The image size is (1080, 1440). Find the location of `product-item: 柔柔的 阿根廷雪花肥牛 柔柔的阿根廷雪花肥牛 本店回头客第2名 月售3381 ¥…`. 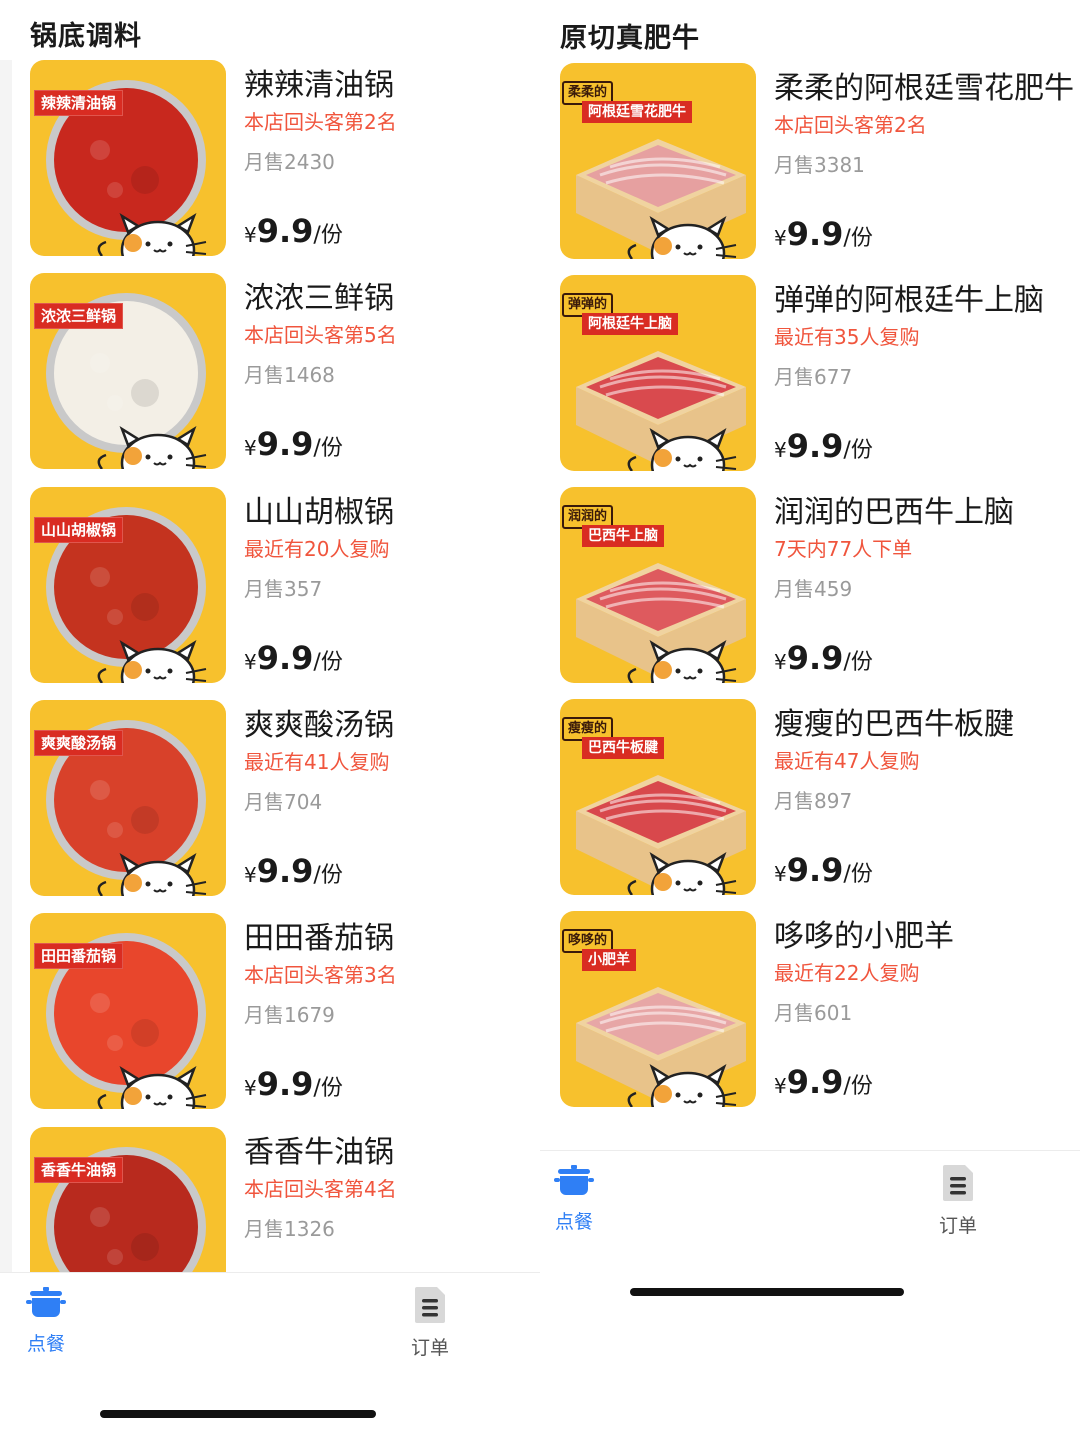

product-item: 柔柔的 阿根廷雪花肥牛 柔柔的阿根廷雪花肥牛 本店回头客第2名 月售3381 ¥… is located at coordinates (820, 162).